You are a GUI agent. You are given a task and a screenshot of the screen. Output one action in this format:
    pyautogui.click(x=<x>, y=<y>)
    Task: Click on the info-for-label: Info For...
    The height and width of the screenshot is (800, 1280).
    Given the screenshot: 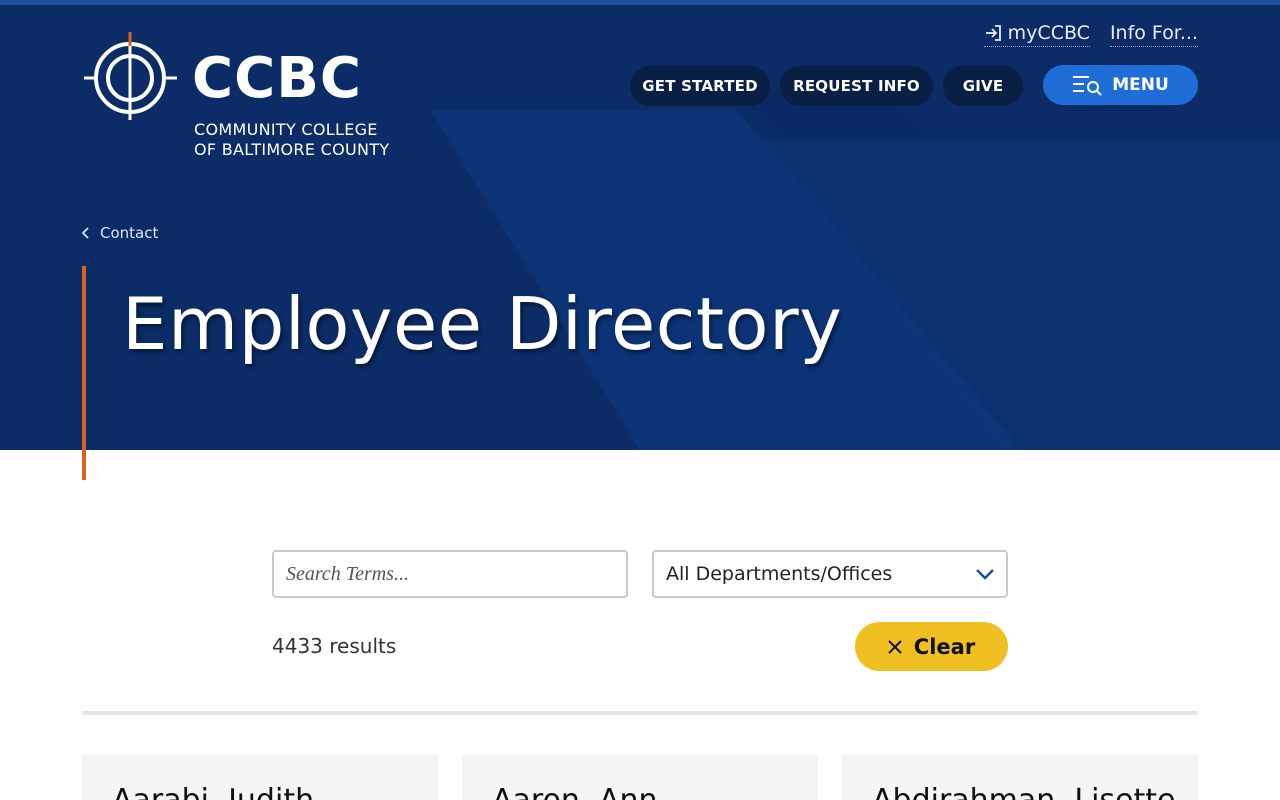 What is the action you would take?
    pyautogui.click(x=1153, y=33)
    